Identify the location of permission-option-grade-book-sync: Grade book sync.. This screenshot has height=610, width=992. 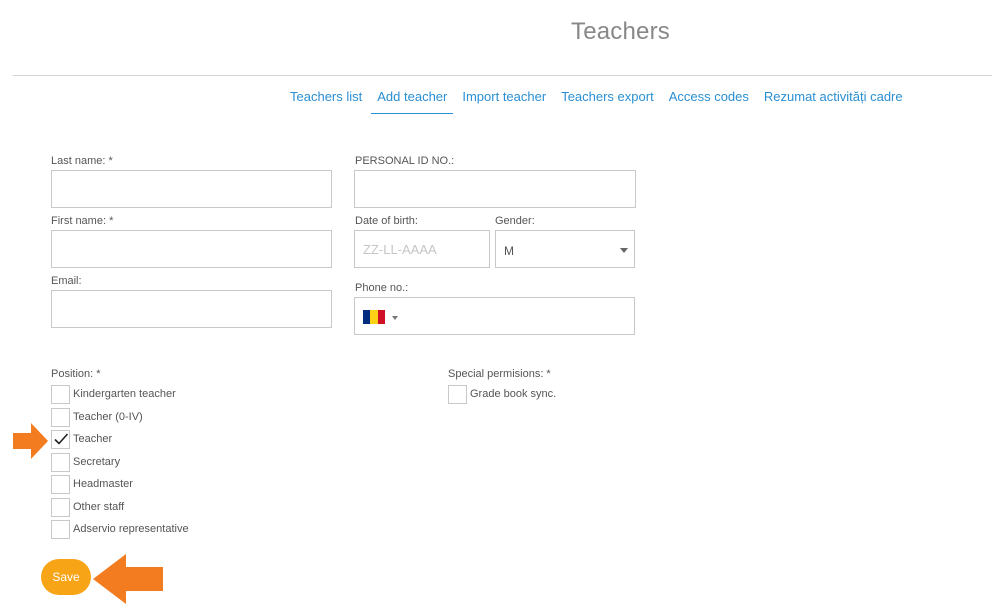
(502, 394).